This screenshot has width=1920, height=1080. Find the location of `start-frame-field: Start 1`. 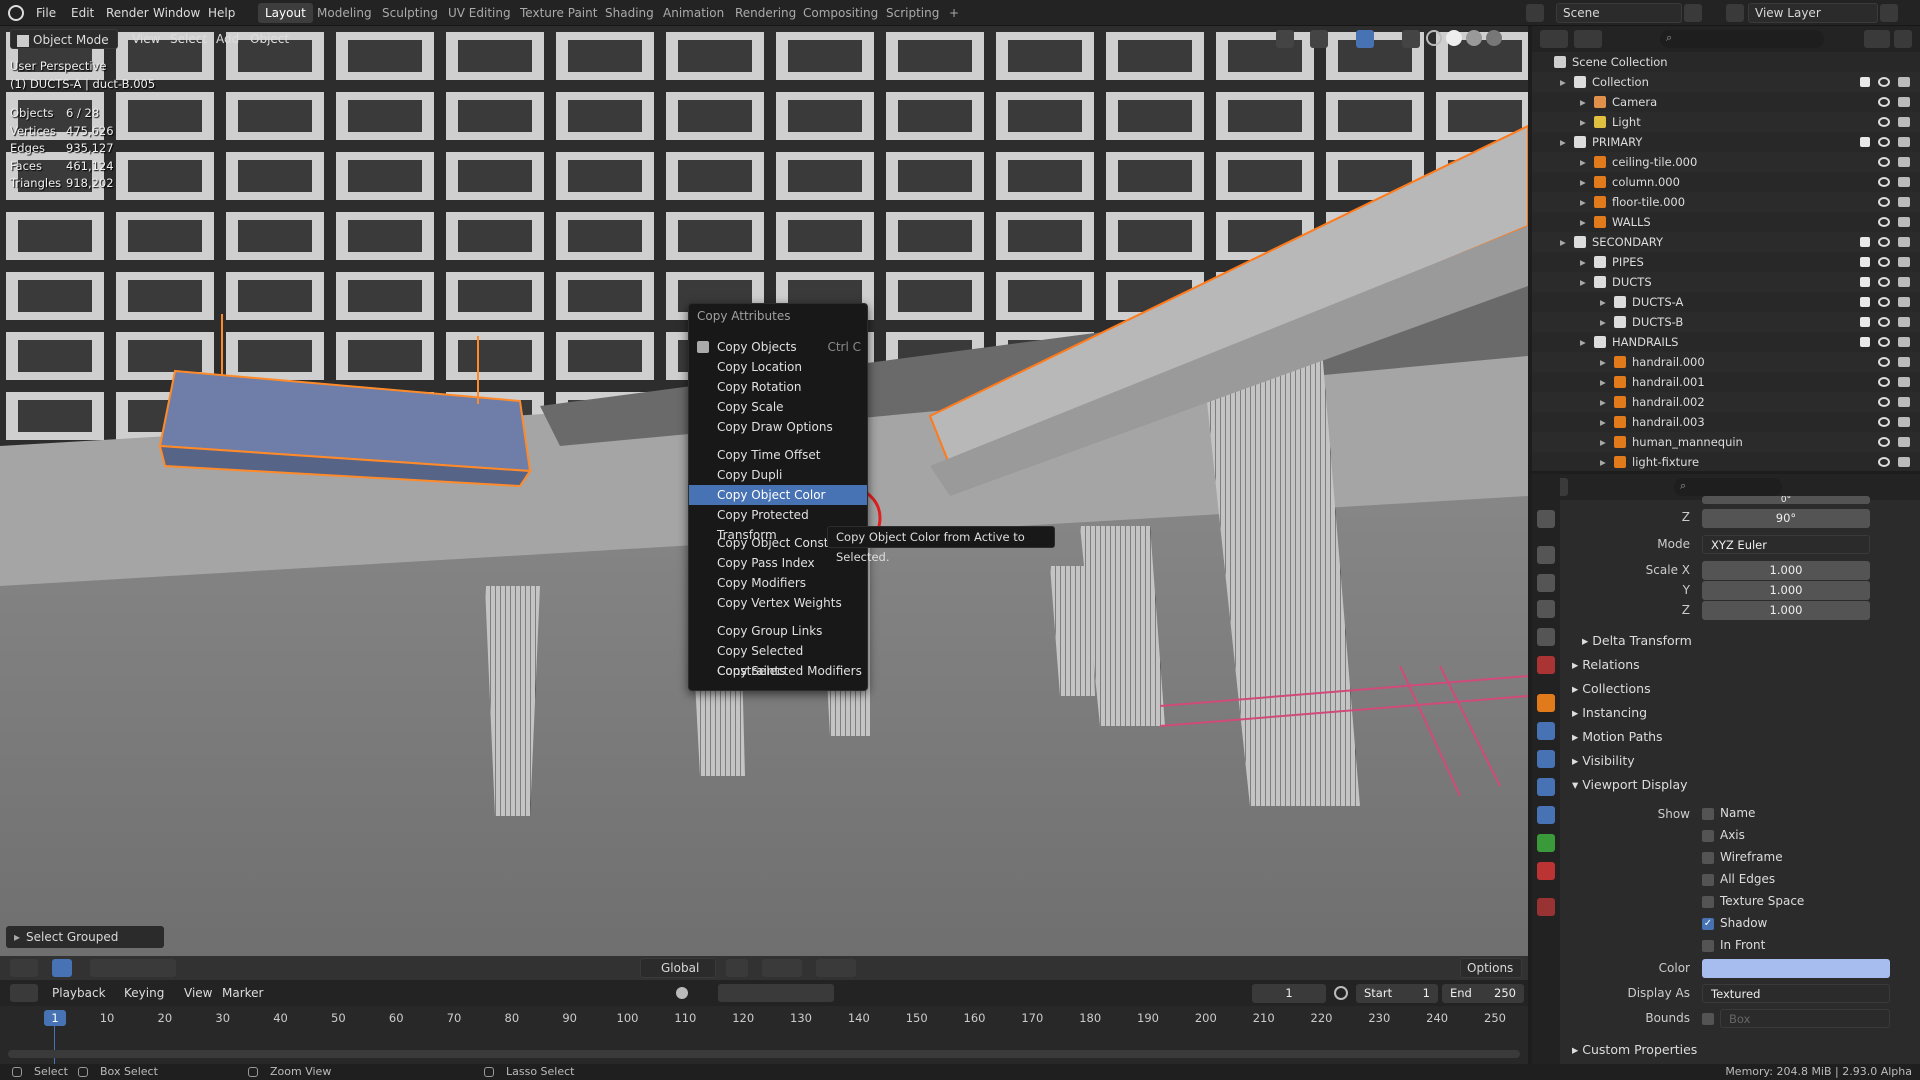

start-frame-field: Start 1 is located at coordinates (1397, 993).